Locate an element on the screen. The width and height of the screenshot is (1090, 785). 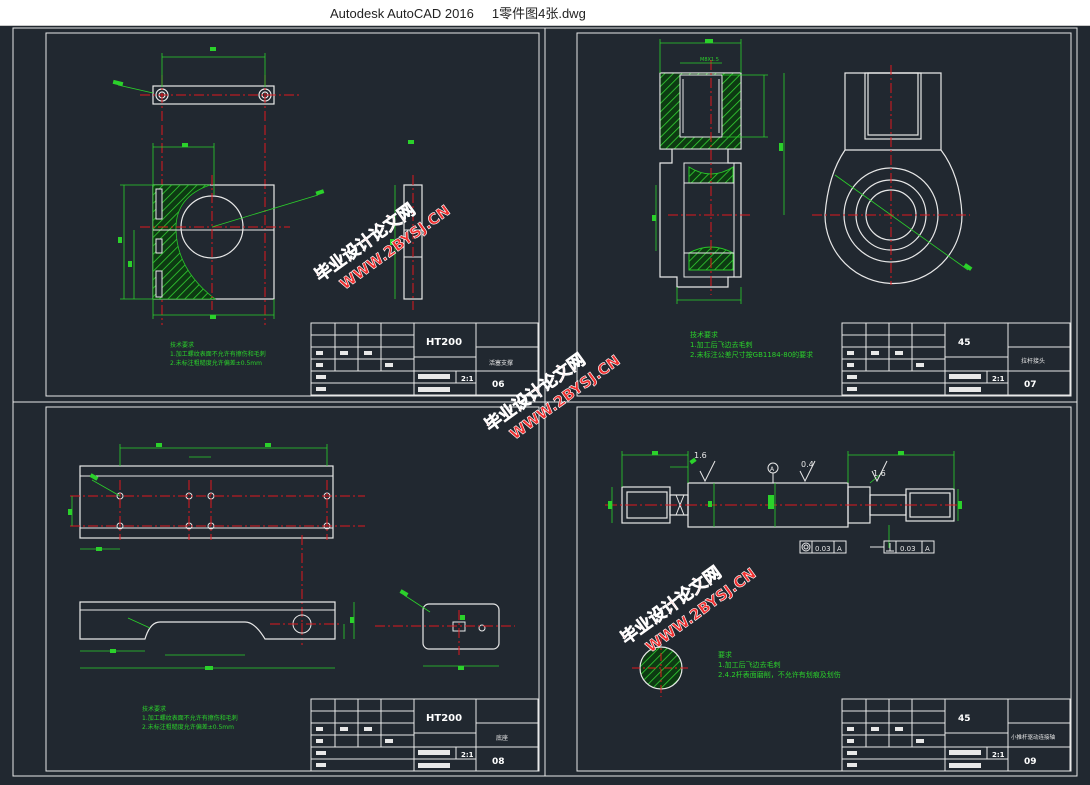
tolerance-value-2: 0.03 is located at coordinates (908, 549).